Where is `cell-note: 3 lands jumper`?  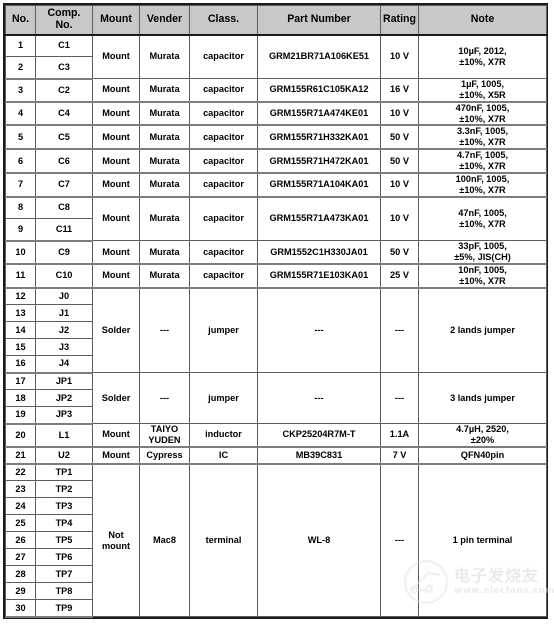 cell-note: 3 lands jumper is located at coordinates (482, 398).